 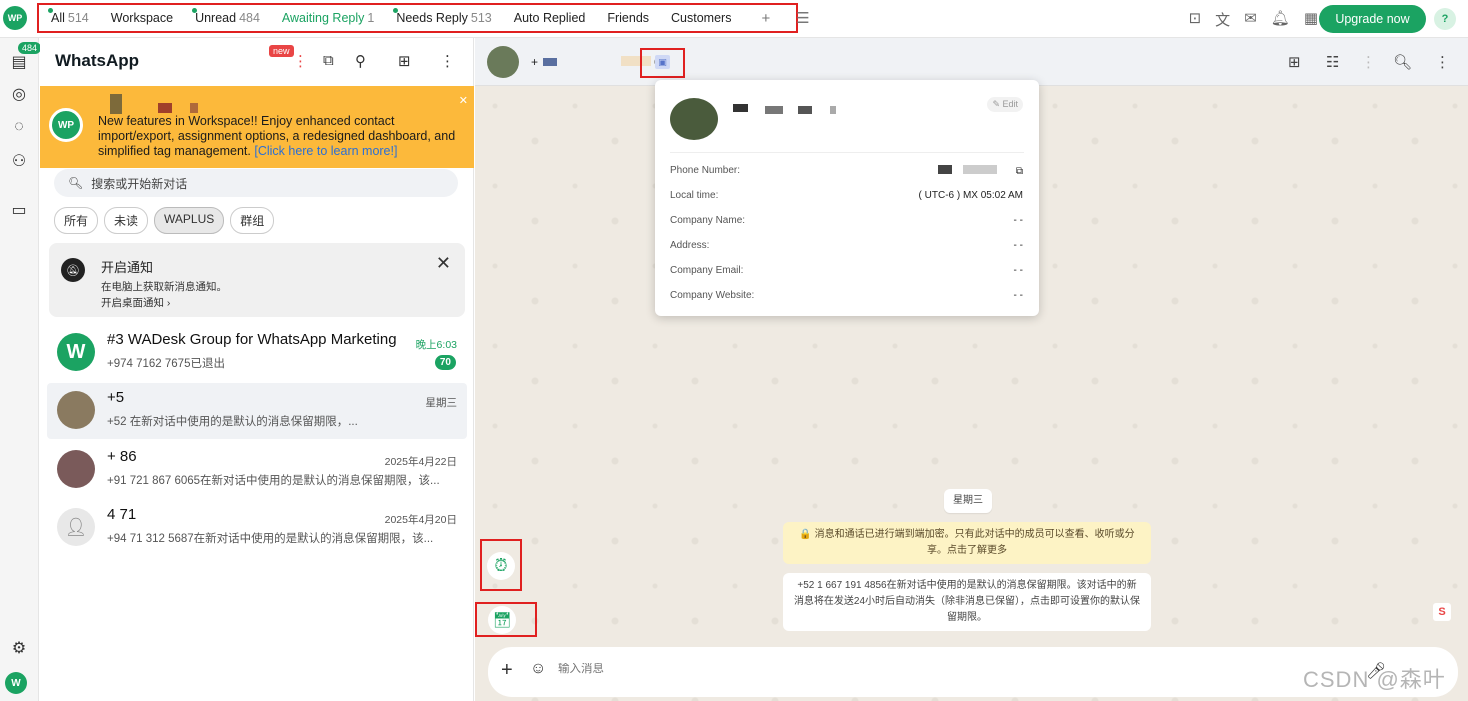 What do you see at coordinates (300, 61) in the screenshot?
I see `pin-icon: ⋮` at bounding box center [300, 61].